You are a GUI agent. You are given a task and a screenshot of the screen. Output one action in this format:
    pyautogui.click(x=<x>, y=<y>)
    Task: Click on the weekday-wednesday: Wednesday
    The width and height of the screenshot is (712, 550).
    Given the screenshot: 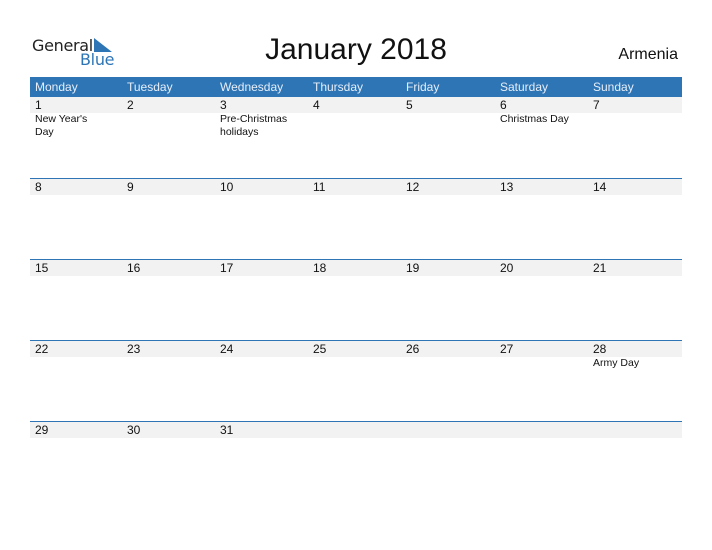 What is the action you would take?
    pyautogui.click(x=252, y=87)
    